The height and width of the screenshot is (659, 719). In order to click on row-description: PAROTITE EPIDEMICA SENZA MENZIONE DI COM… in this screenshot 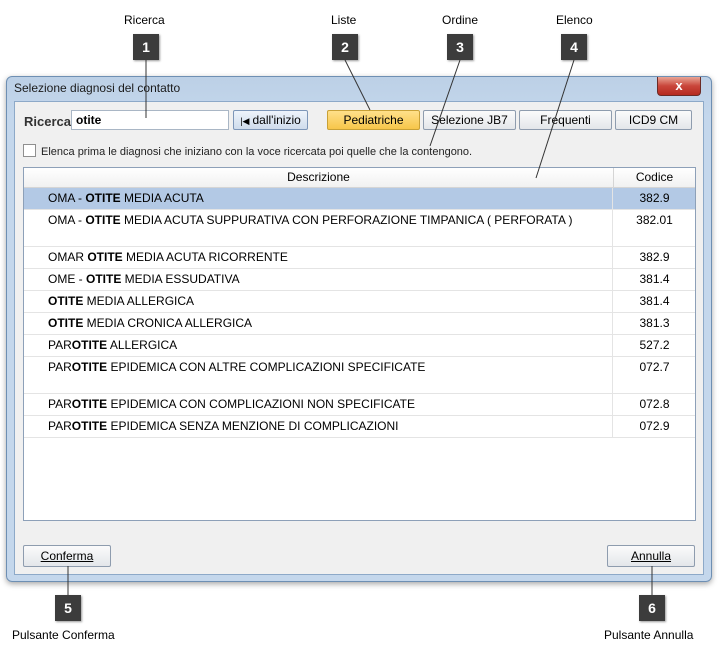, I will do `click(318, 426)`.